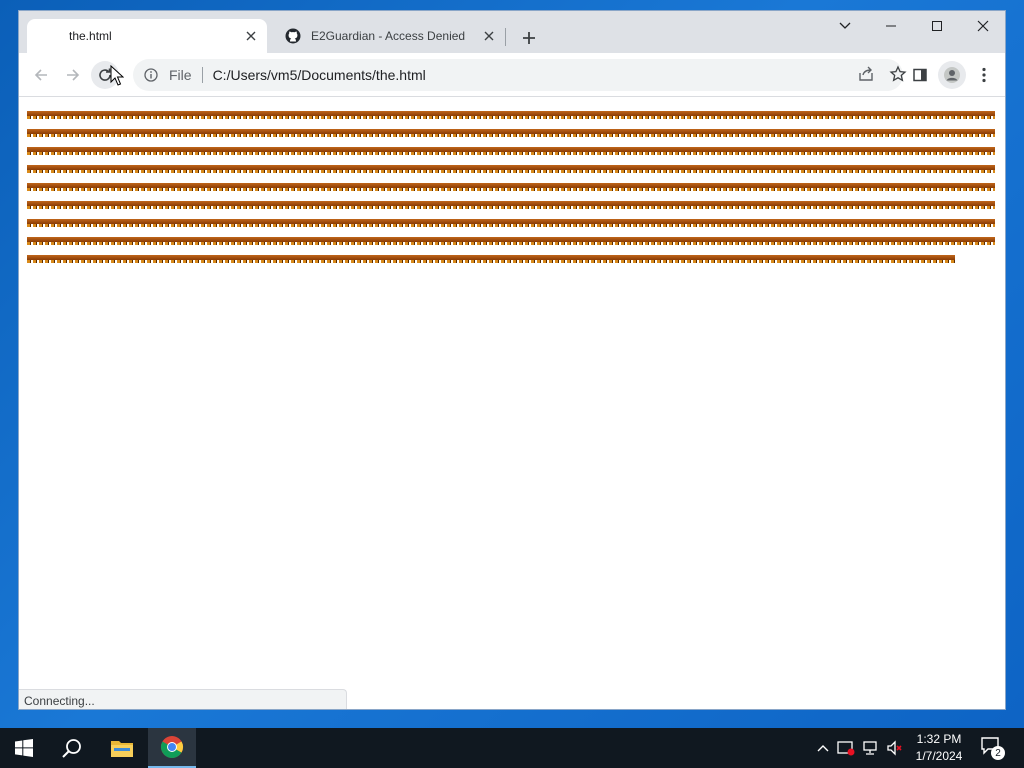  What do you see at coordinates (939, 756) in the screenshot?
I see `clock-date: 1/7/2024` at bounding box center [939, 756].